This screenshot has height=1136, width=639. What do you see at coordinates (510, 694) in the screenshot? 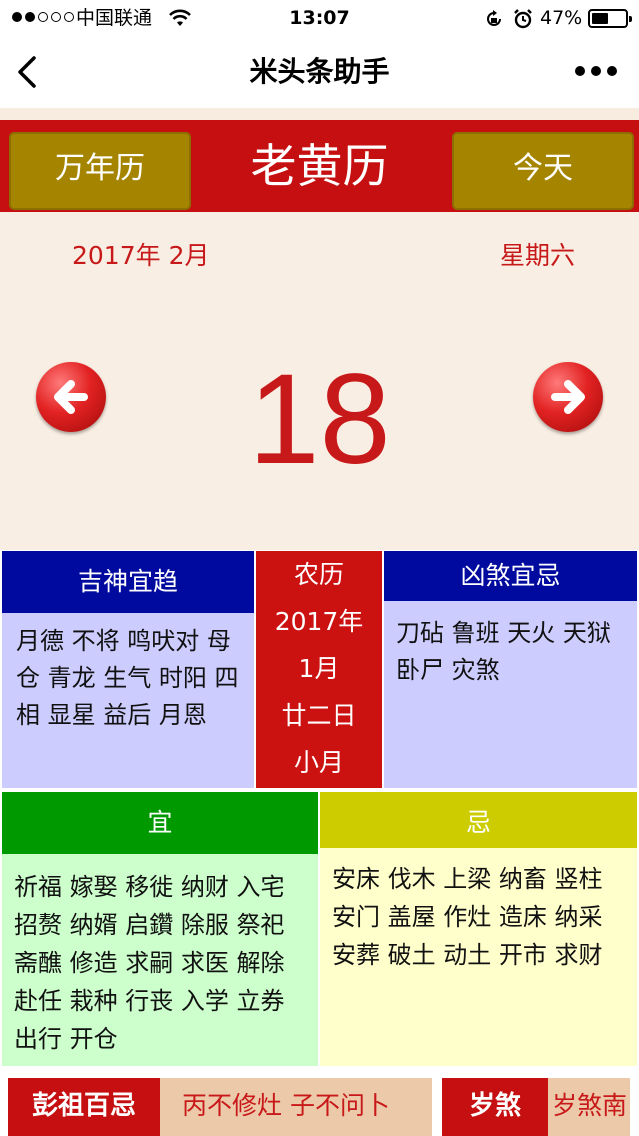
I see `inauspicious-gods-panel: 刀砧 鲁班 天火 天狱 卧尸 灾煞` at bounding box center [510, 694].